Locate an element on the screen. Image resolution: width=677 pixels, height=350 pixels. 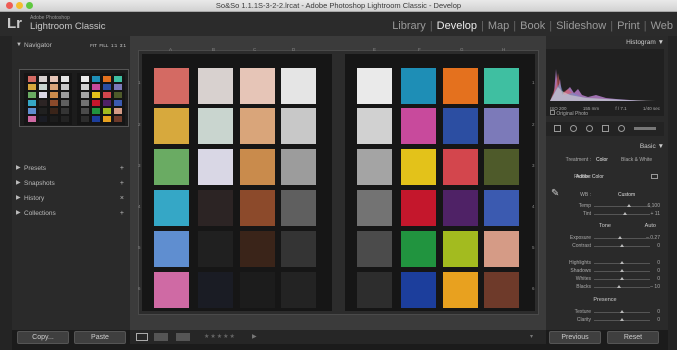
module-library: Library is located at coordinates (409, 26).